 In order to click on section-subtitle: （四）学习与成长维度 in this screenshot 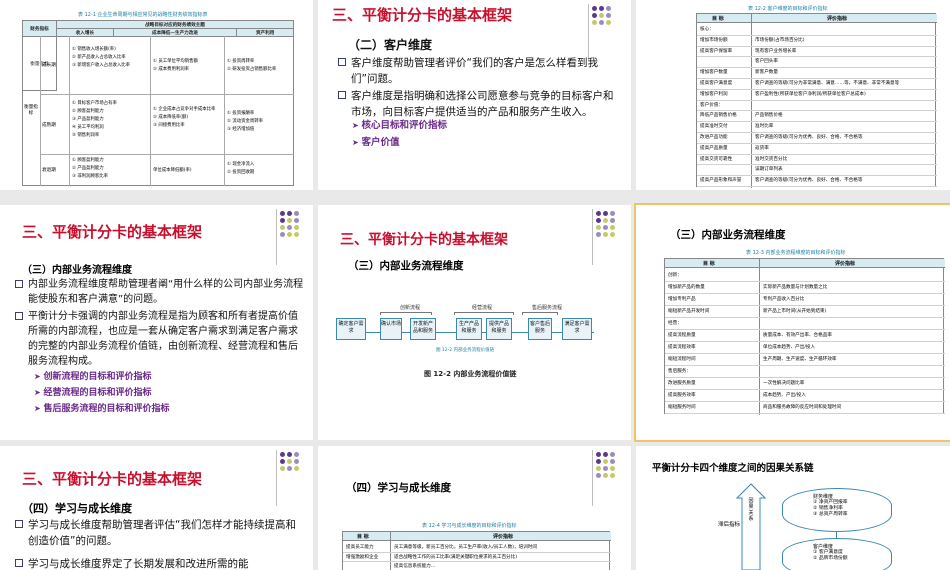, I will do `click(77, 508)`.